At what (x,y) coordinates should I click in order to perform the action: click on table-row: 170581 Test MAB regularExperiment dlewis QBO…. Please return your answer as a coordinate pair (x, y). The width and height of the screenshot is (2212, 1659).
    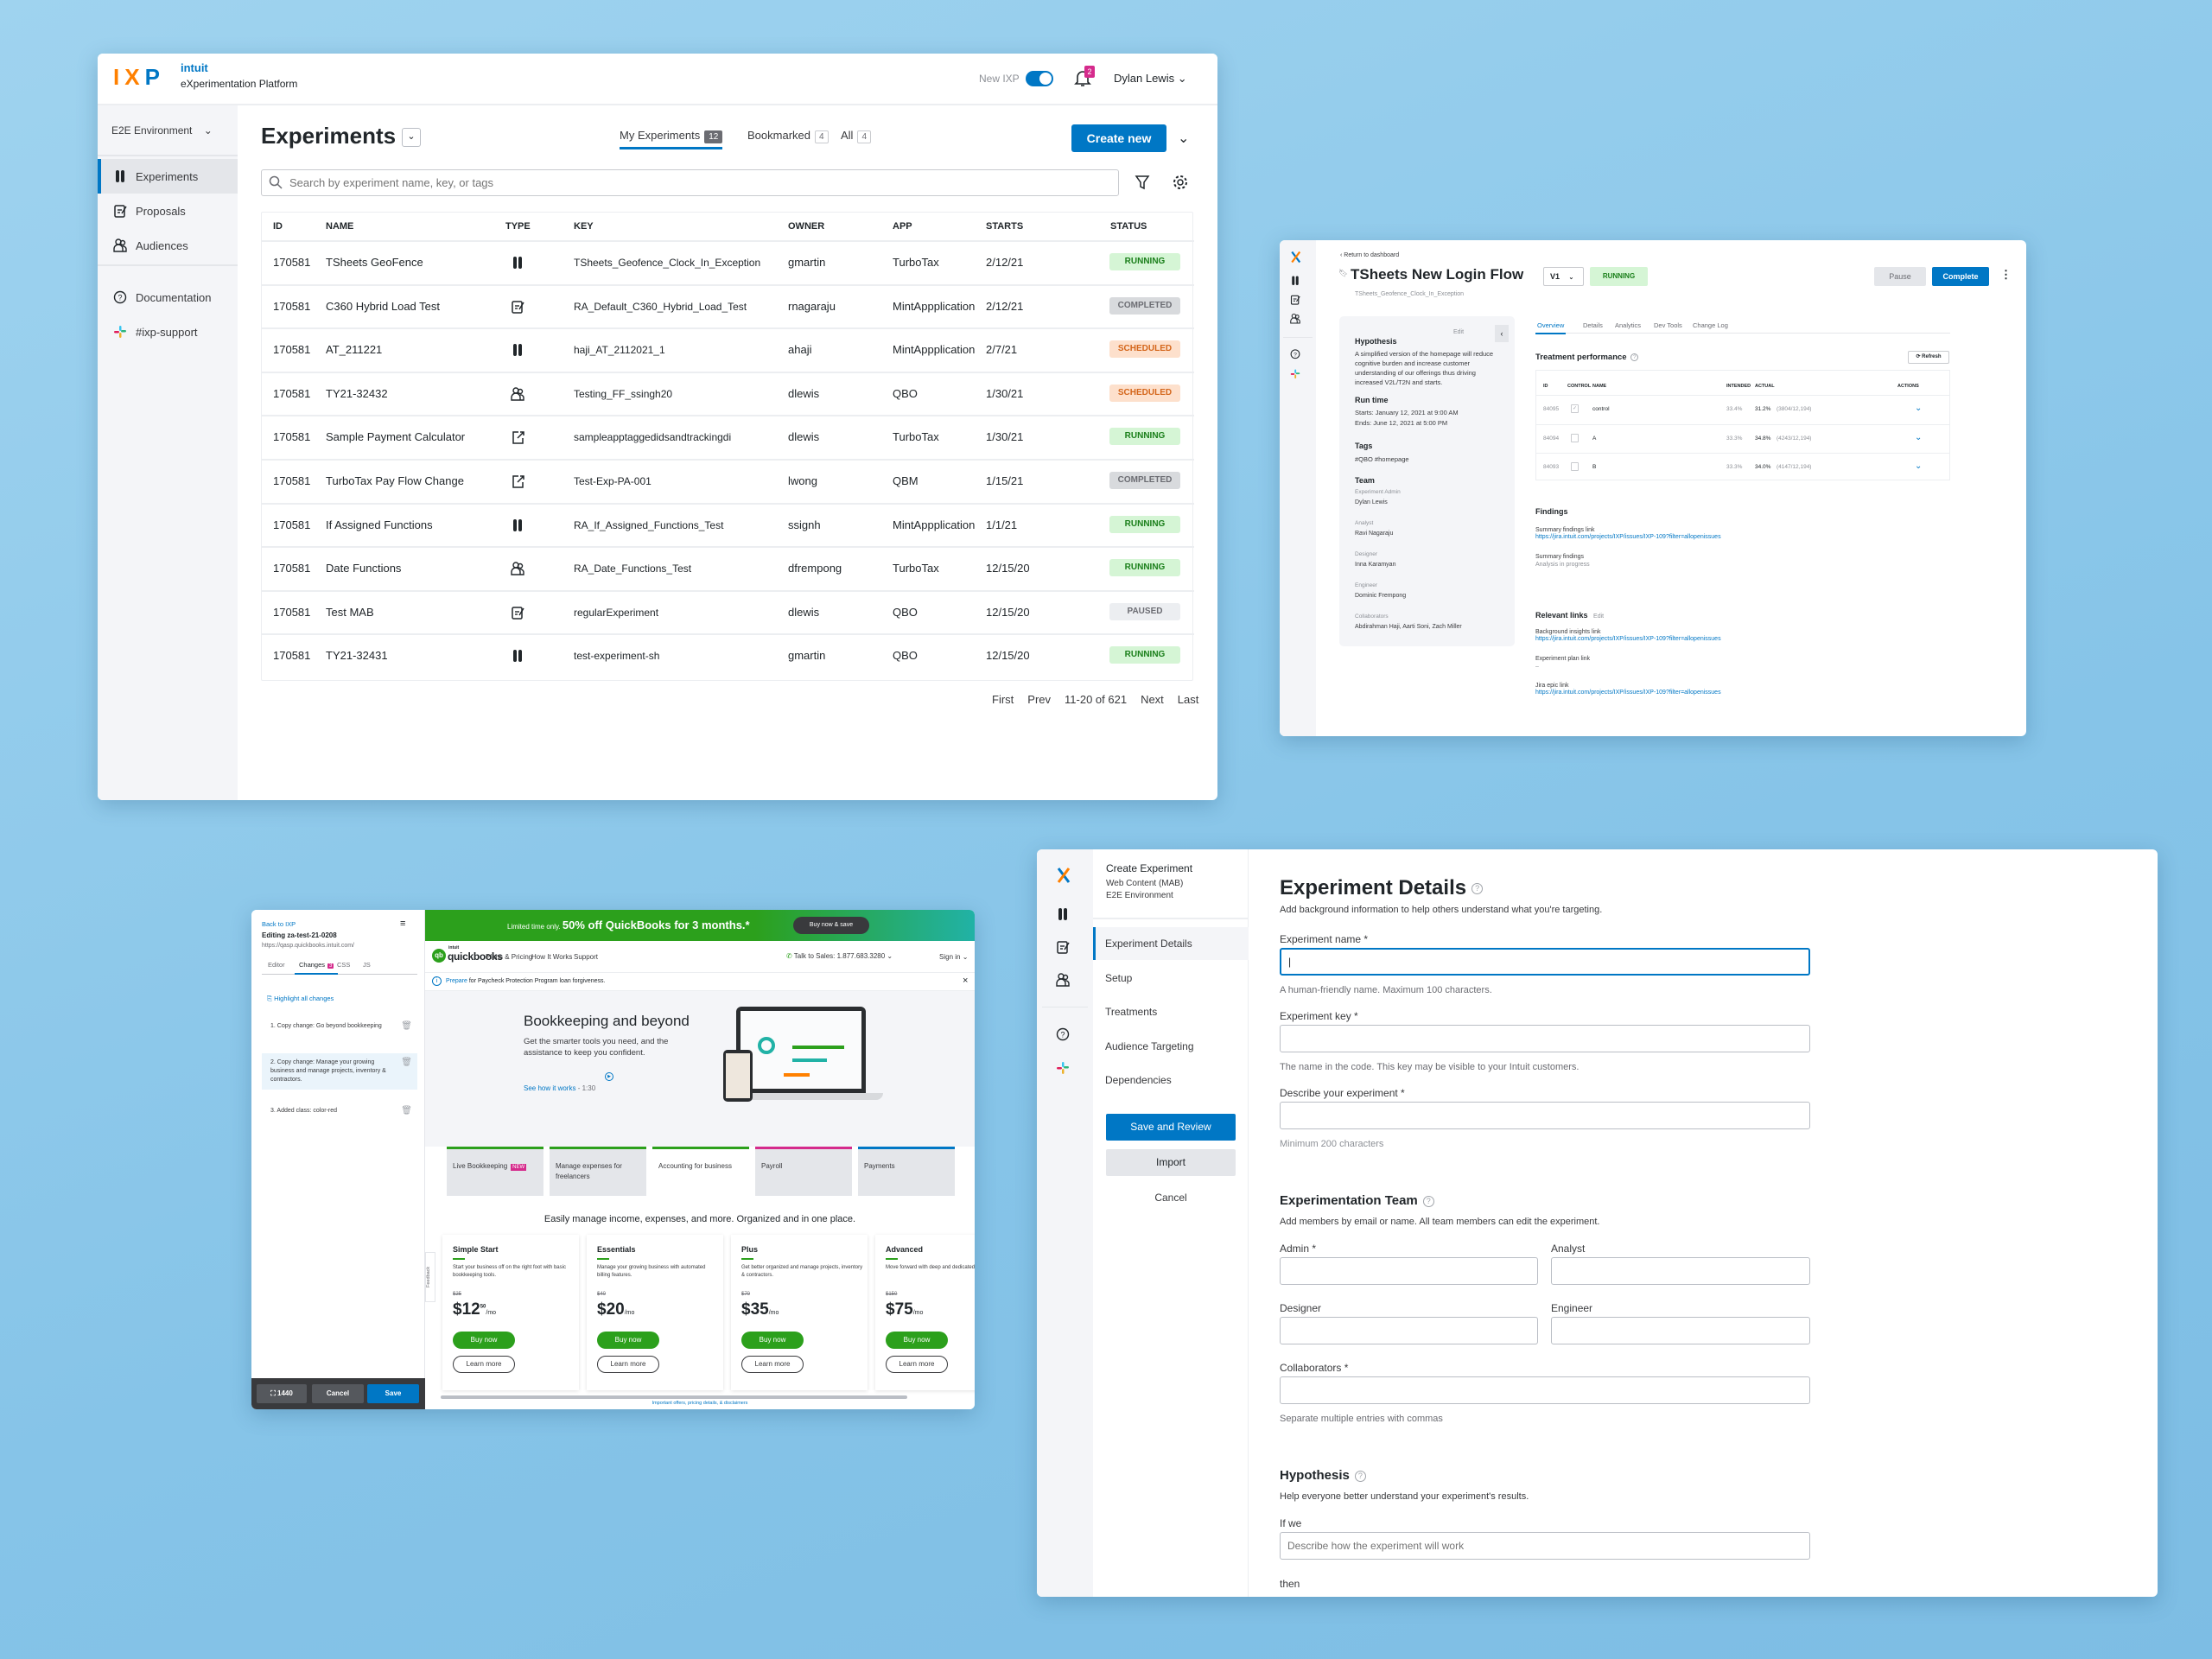
    Looking at the image, I should click on (728, 611).